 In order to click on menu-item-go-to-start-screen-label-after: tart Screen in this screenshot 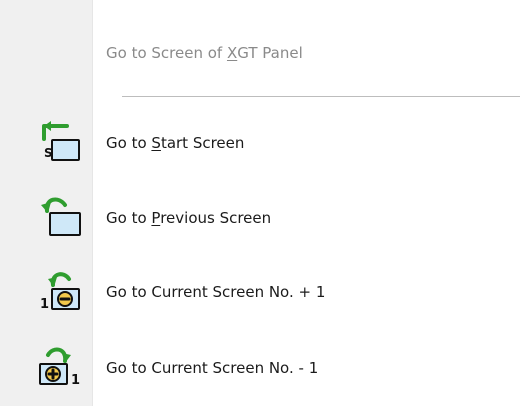, I will do `click(202, 143)`.